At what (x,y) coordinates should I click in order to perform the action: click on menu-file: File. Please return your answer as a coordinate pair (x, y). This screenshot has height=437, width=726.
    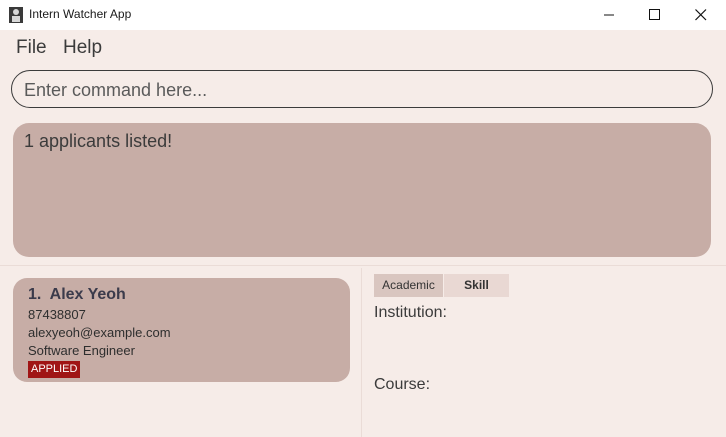
    Looking at the image, I should click on (31, 48).